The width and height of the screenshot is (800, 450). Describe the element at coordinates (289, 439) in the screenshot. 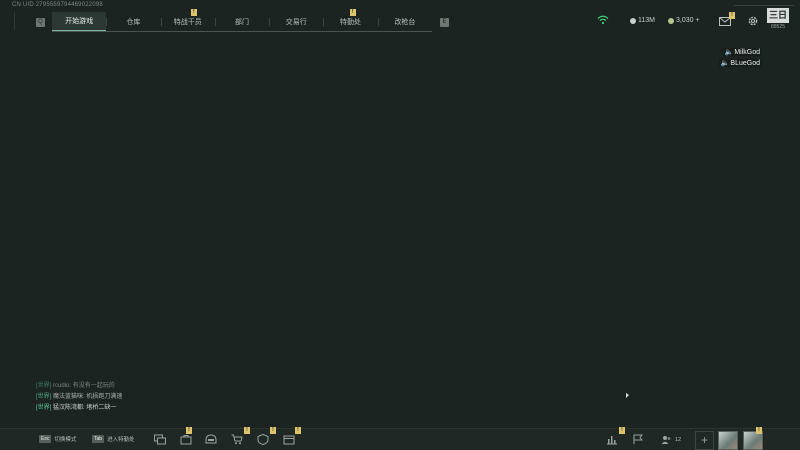

I see `calendar-icon` at that location.